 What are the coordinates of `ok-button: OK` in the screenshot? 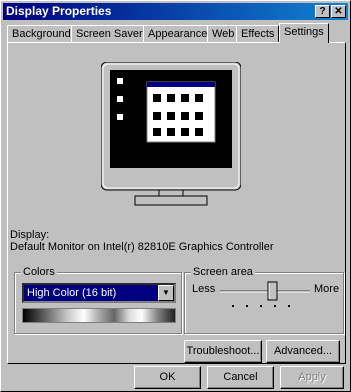 It's located at (167, 377).